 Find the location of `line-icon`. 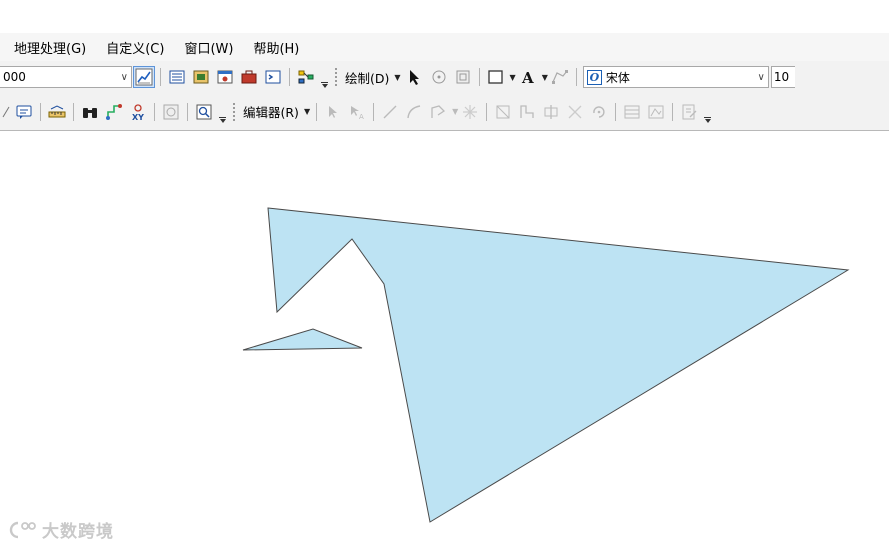

line-icon is located at coordinates (6, 111).